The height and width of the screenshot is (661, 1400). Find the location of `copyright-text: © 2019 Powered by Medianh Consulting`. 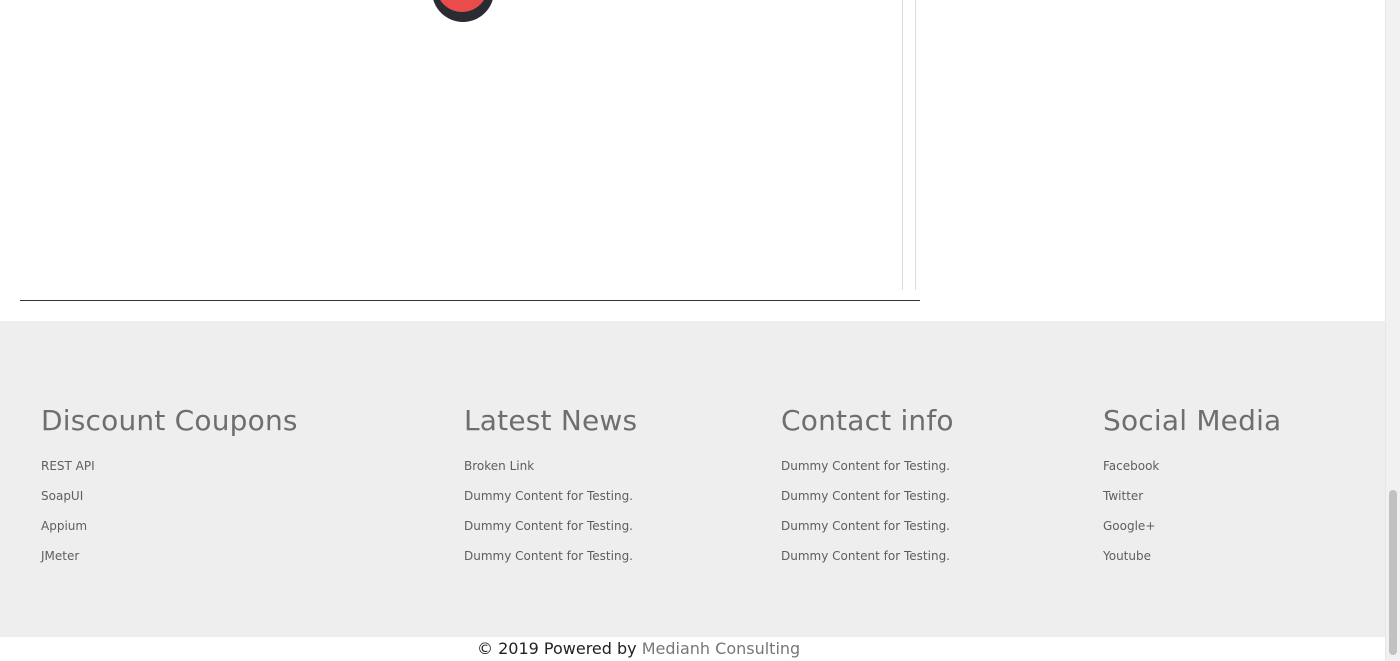

copyright-text: © 2019 Powered by Medianh Consulting is located at coordinates (638, 649).